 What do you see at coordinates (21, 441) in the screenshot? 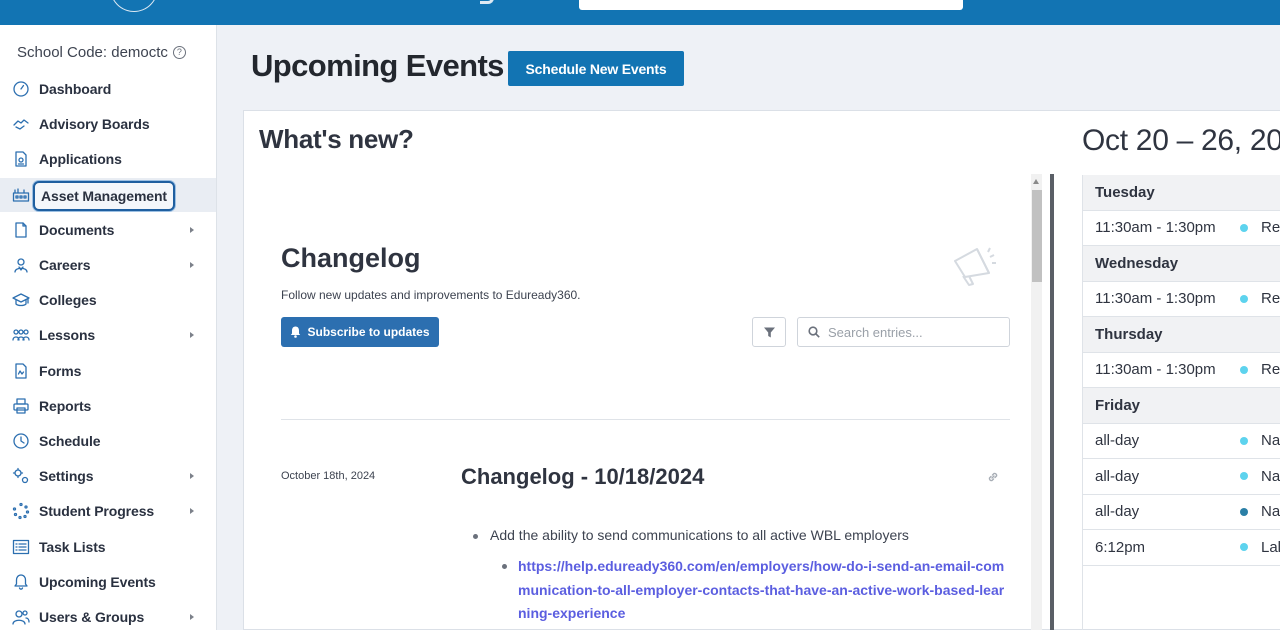
I see `clock-icon` at bounding box center [21, 441].